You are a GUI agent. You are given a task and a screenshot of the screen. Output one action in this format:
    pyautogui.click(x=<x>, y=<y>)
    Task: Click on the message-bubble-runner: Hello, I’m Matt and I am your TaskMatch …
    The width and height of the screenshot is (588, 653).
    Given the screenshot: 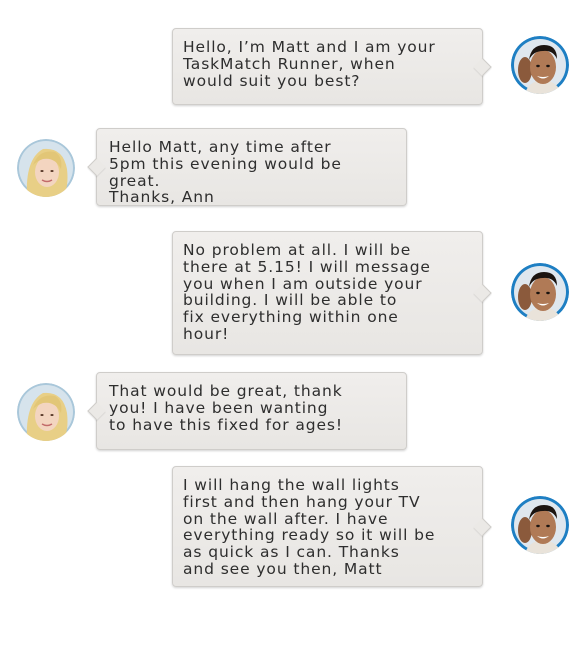 What is the action you would take?
    pyautogui.click(x=327, y=66)
    